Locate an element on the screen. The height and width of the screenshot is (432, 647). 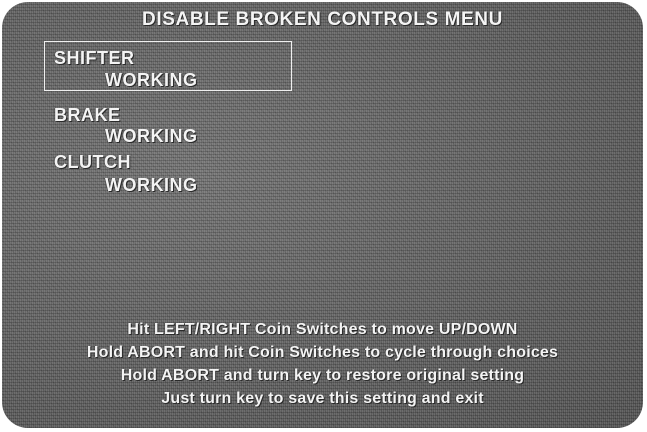
menu-item-clutch-status: WORKING is located at coordinates (151, 185).